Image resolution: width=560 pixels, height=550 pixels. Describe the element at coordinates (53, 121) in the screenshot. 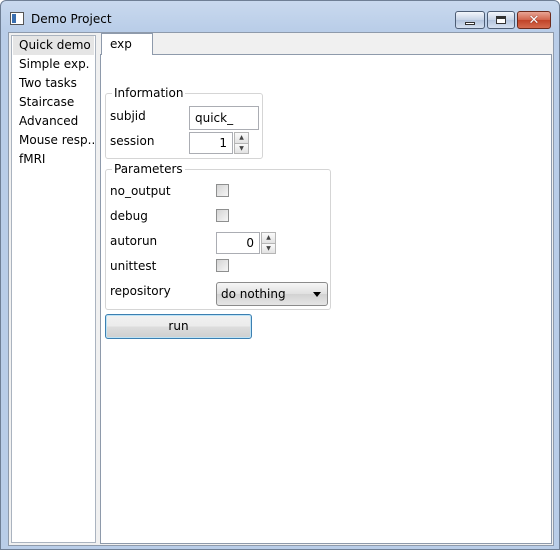

I see `sidebar-item-advanced: Advanced` at that location.